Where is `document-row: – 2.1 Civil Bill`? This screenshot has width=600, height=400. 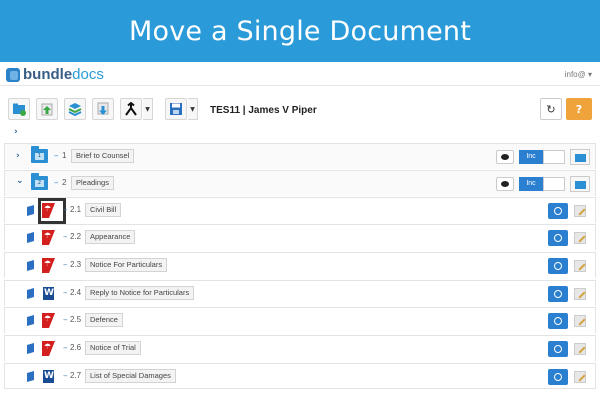
document-row: – 2.1 Civil Bill is located at coordinates (300, 210).